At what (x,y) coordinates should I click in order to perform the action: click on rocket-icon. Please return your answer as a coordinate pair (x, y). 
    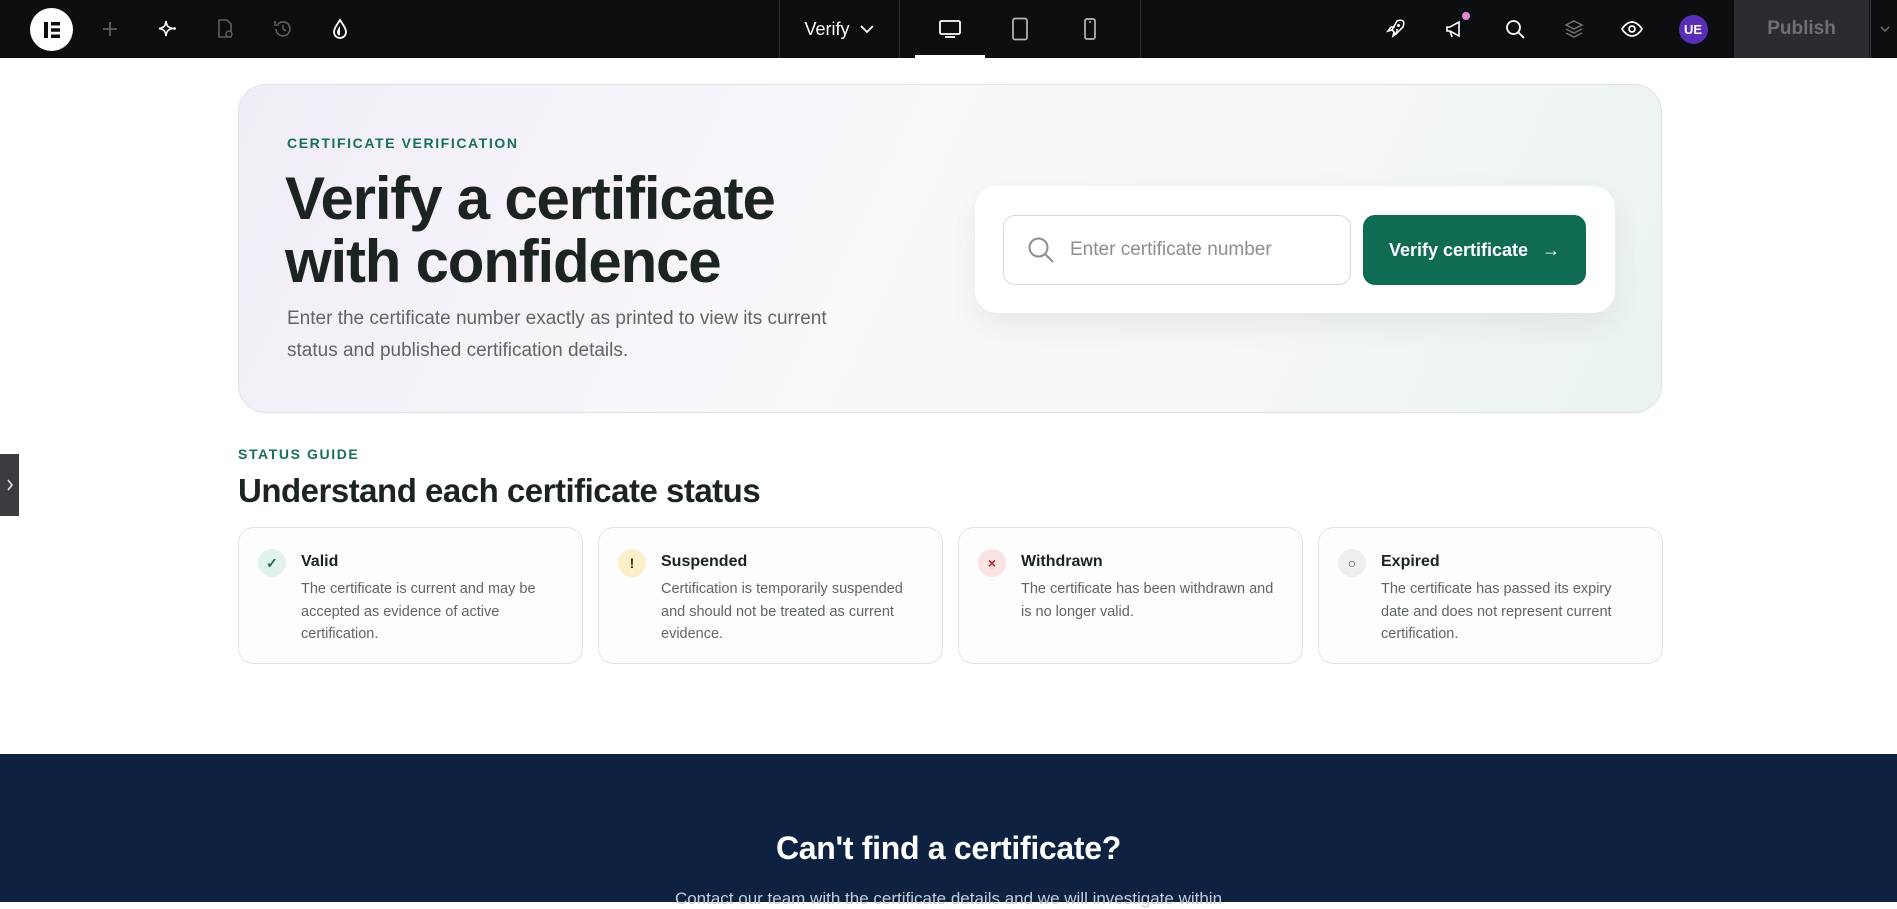
    Looking at the image, I should click on (1395, 29).